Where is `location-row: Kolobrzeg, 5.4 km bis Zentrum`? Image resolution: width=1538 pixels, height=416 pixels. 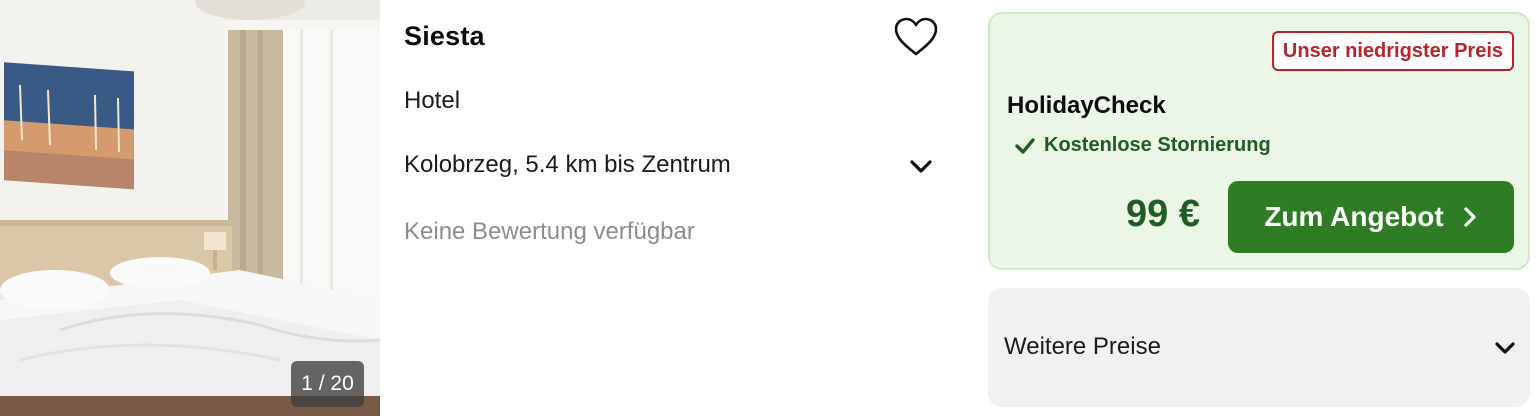
location-row: Kolobrzeg, 5.4 km bis Zentrum is located at coordinates (669, 166).